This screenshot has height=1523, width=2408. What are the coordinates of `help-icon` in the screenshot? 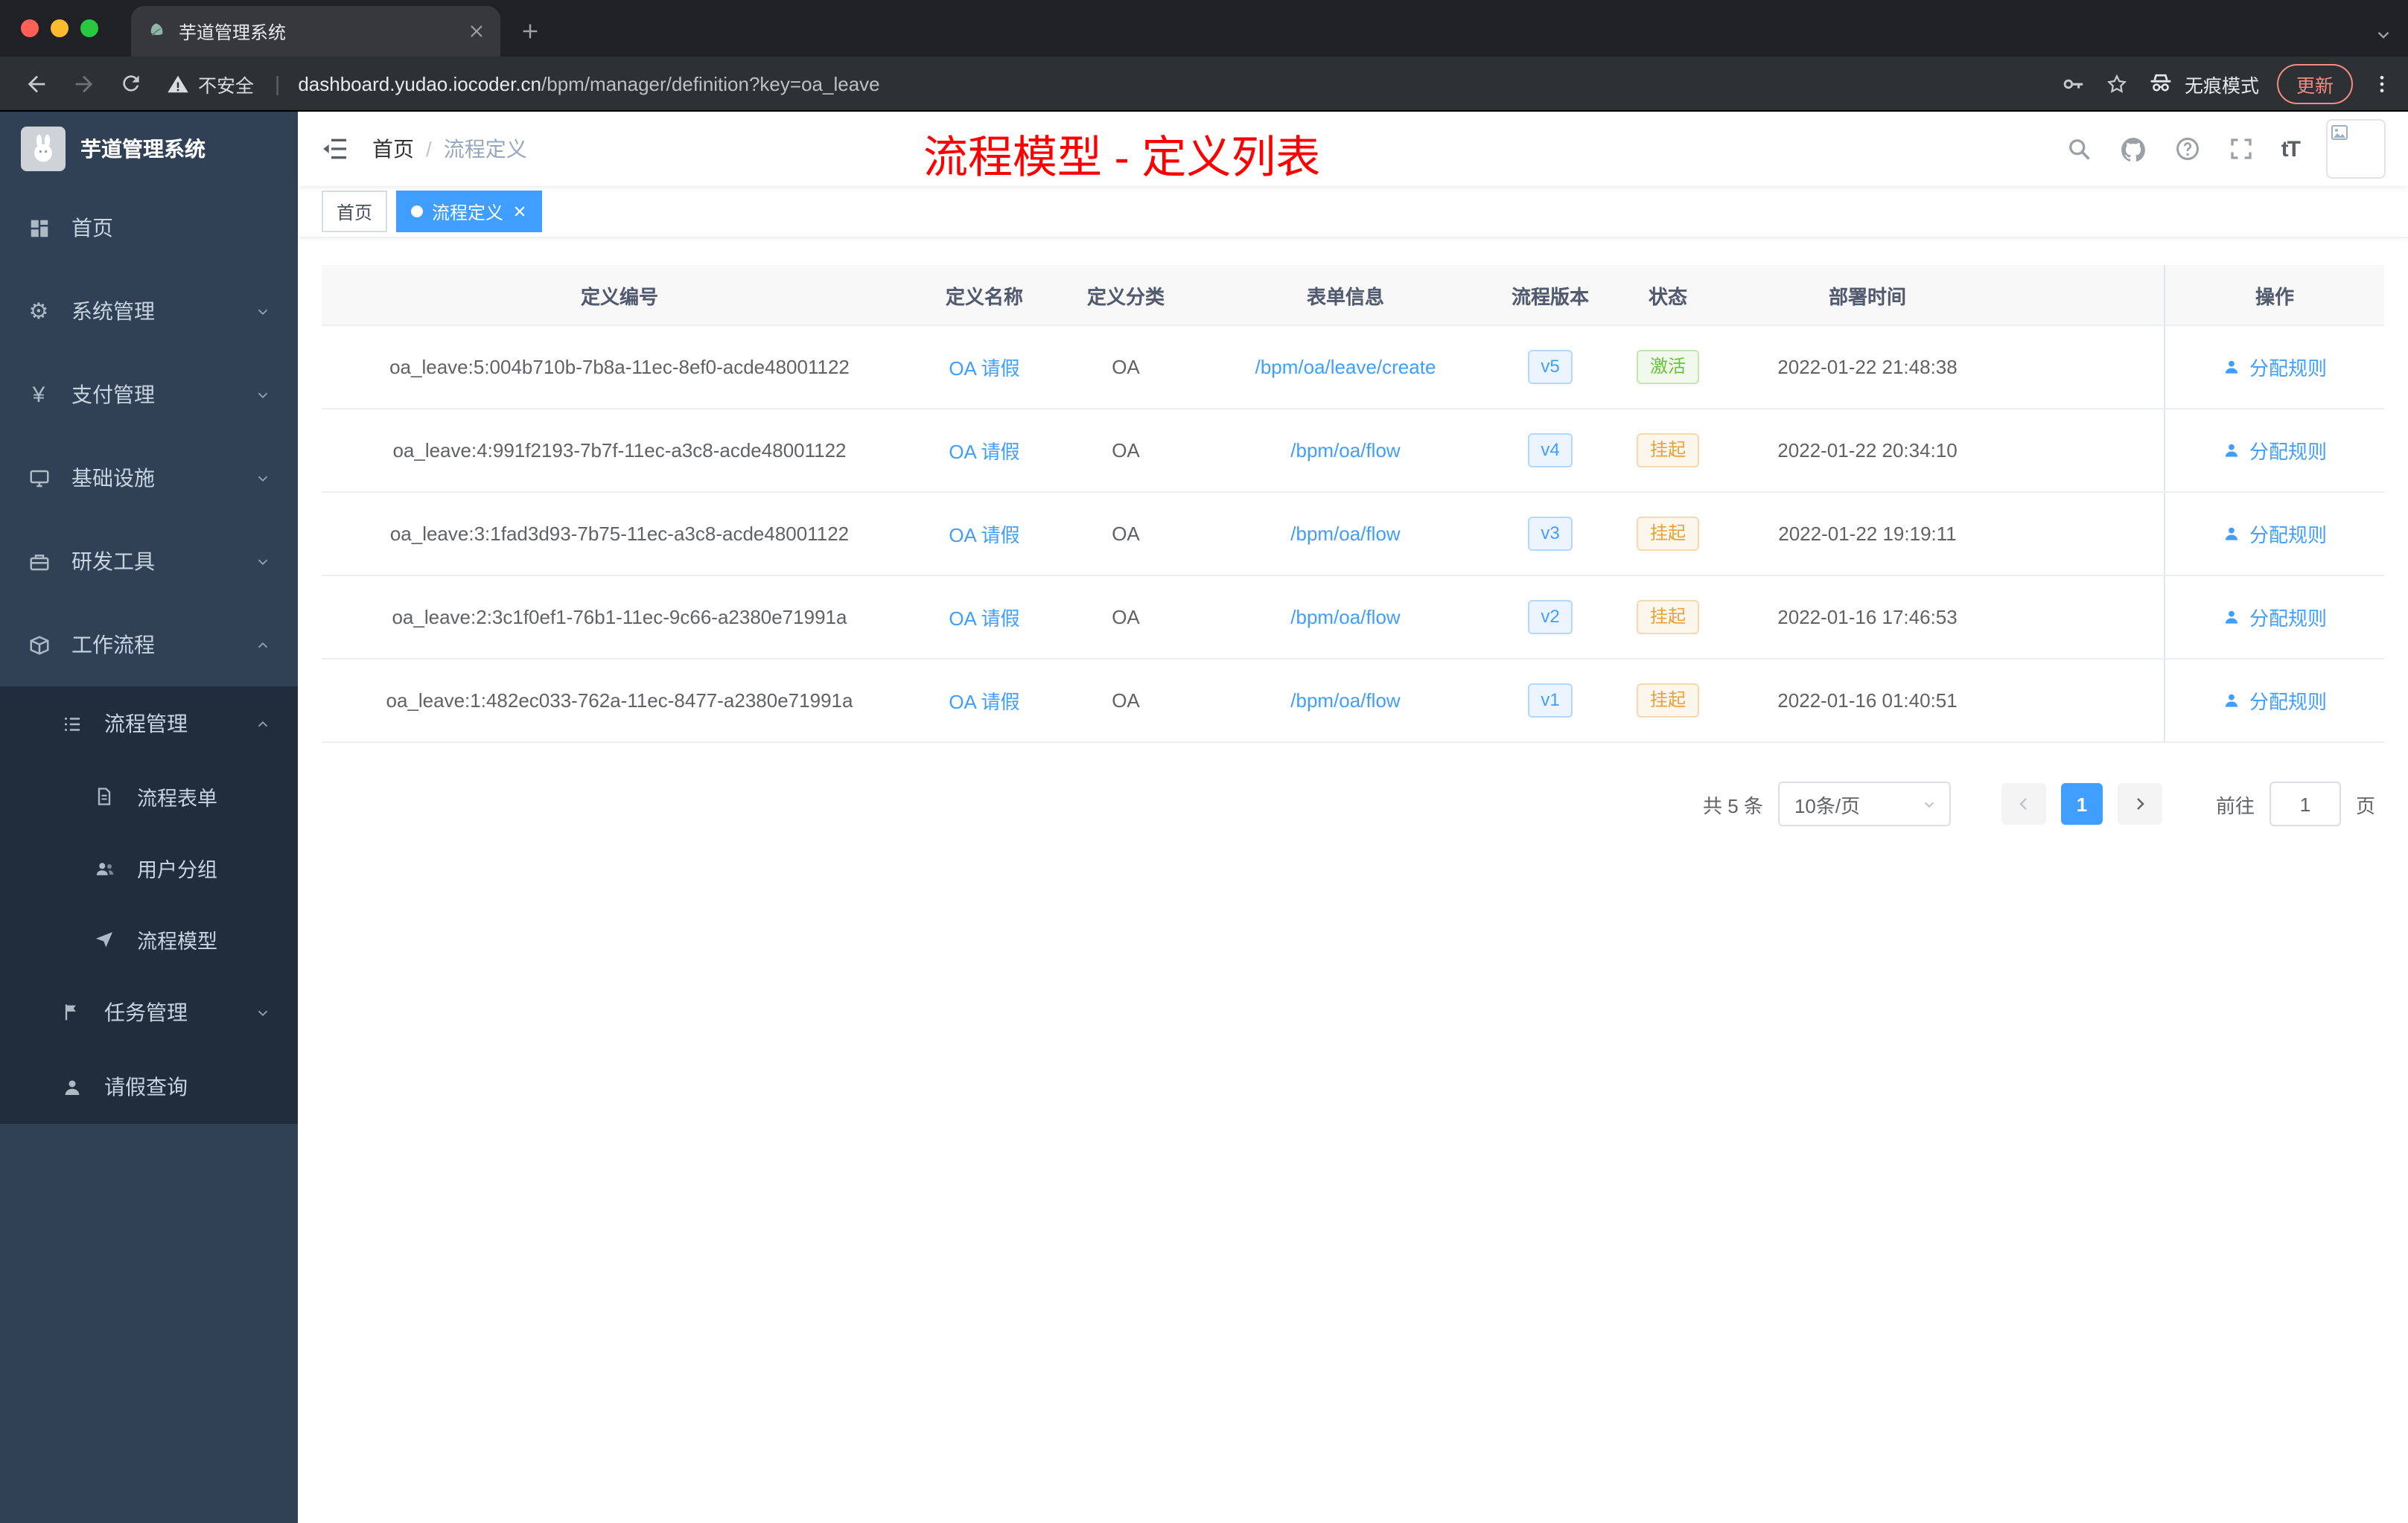 It's located at (2187, 148).